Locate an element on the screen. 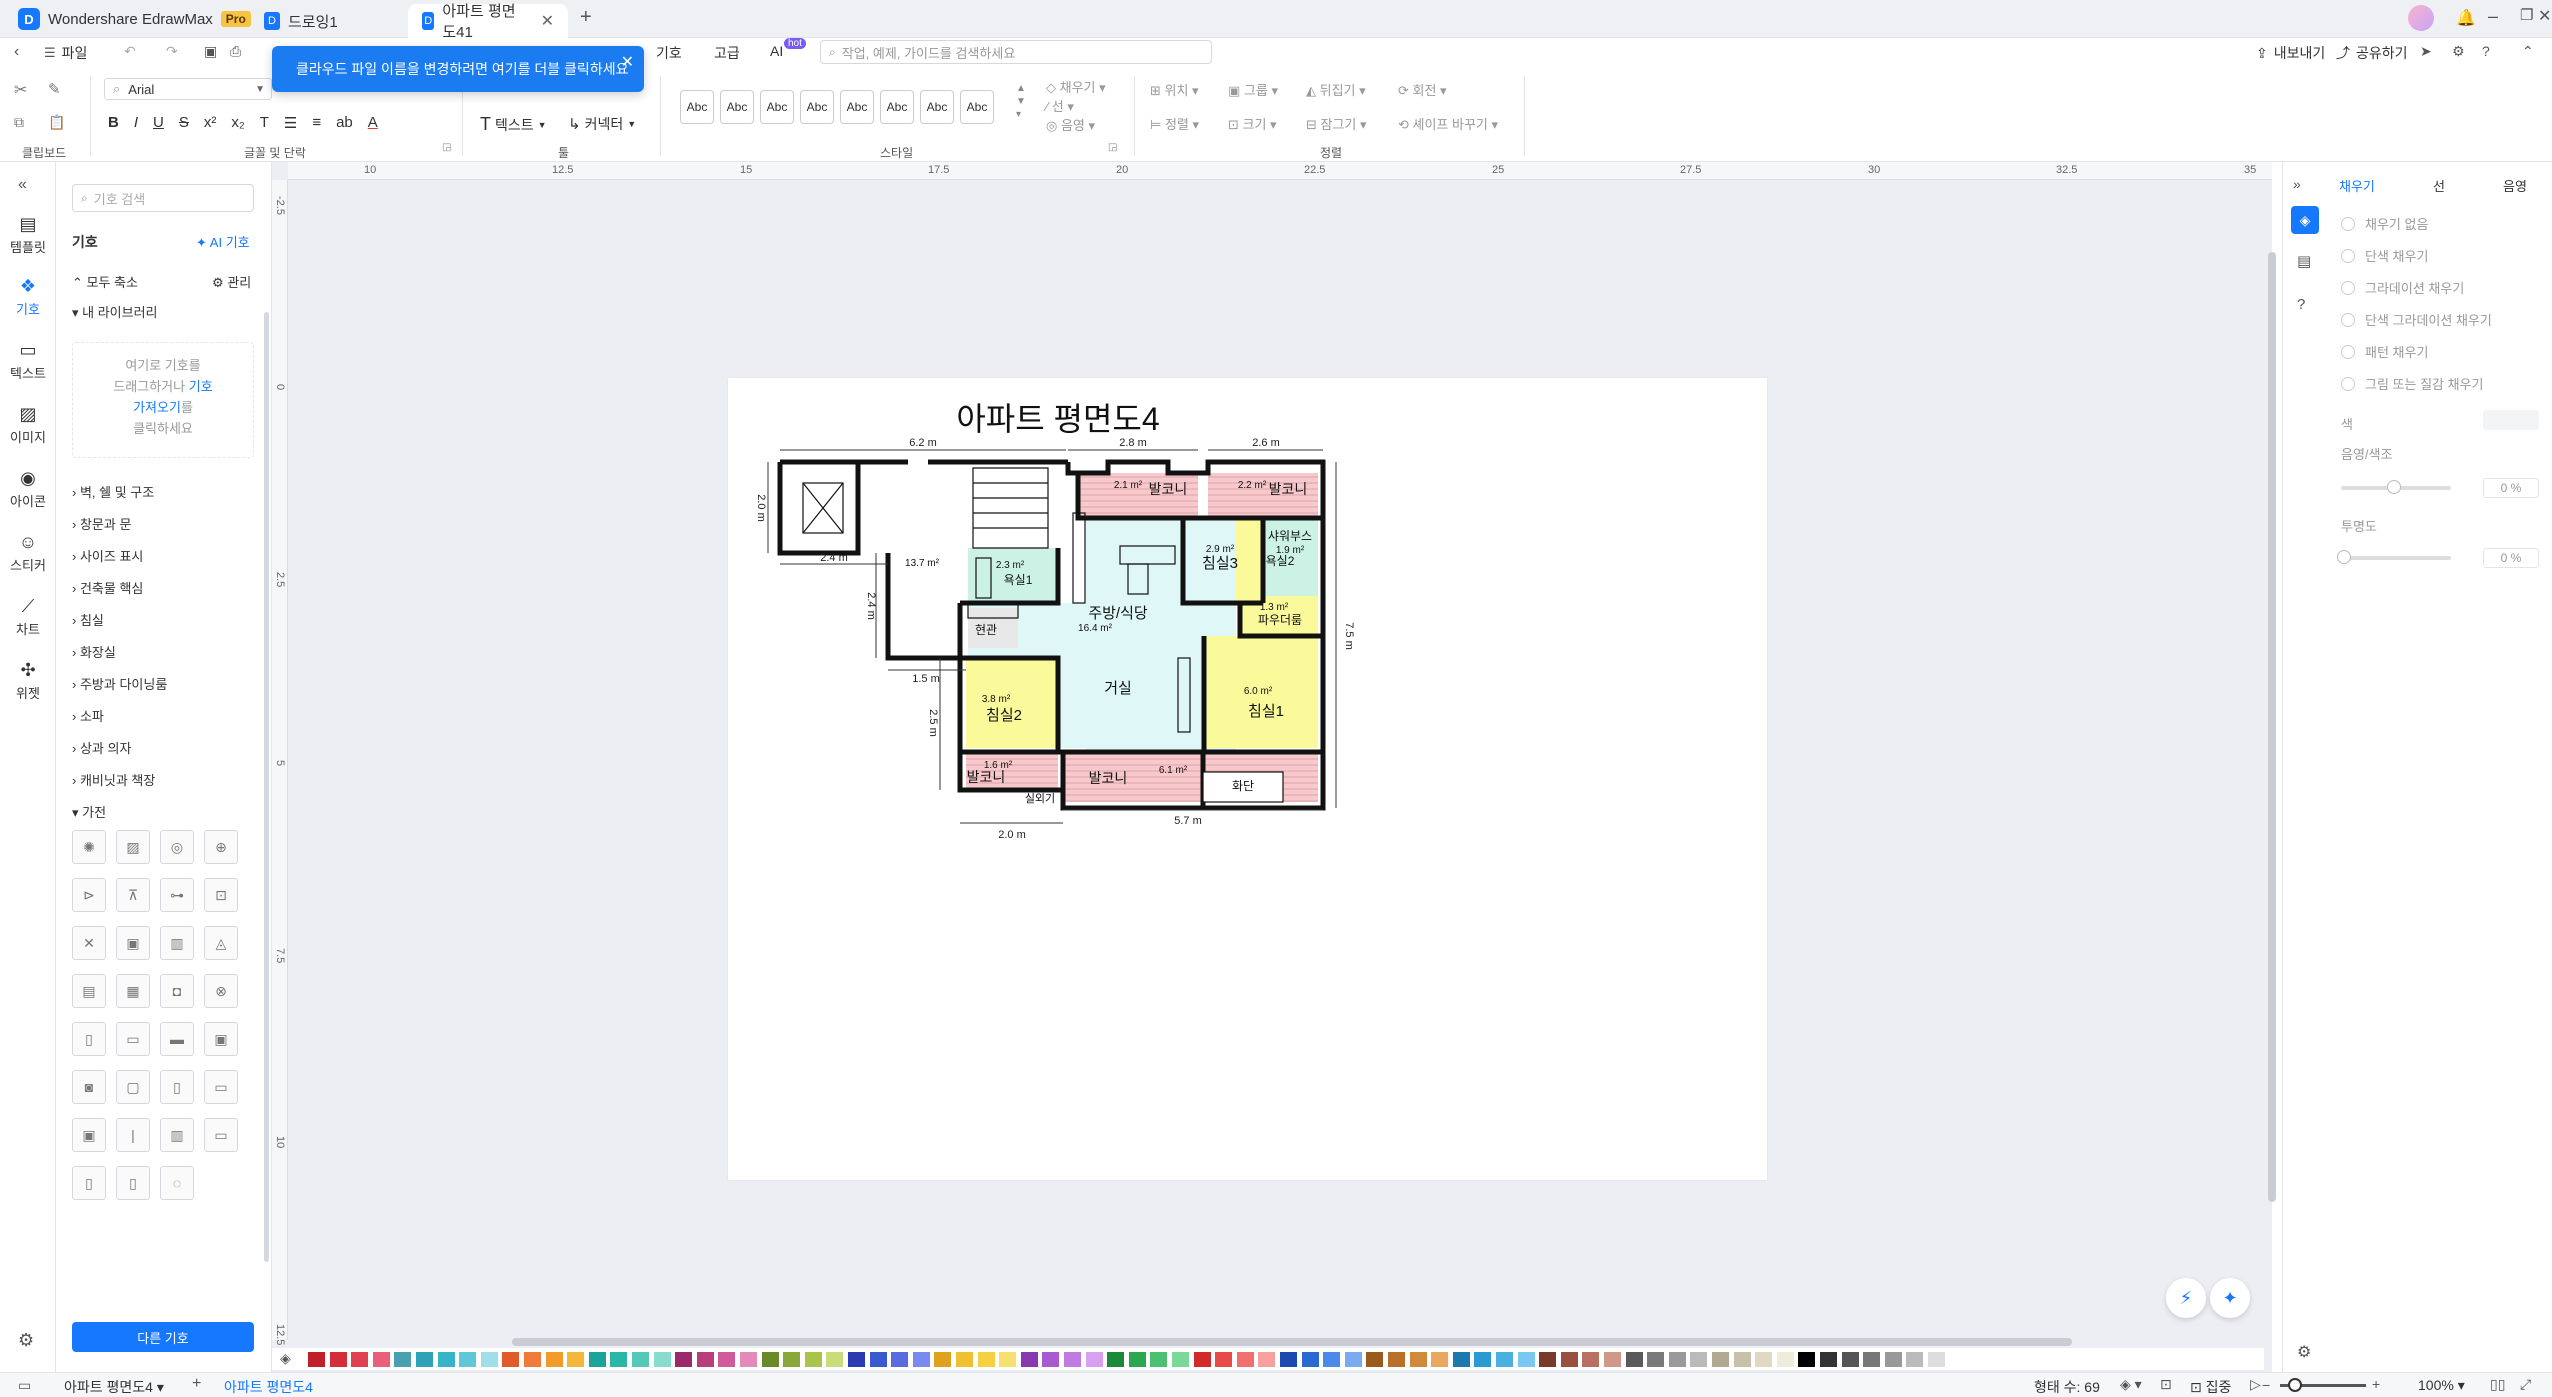  appliance-symbol-icon: | is located at coordinates (133, 1135).